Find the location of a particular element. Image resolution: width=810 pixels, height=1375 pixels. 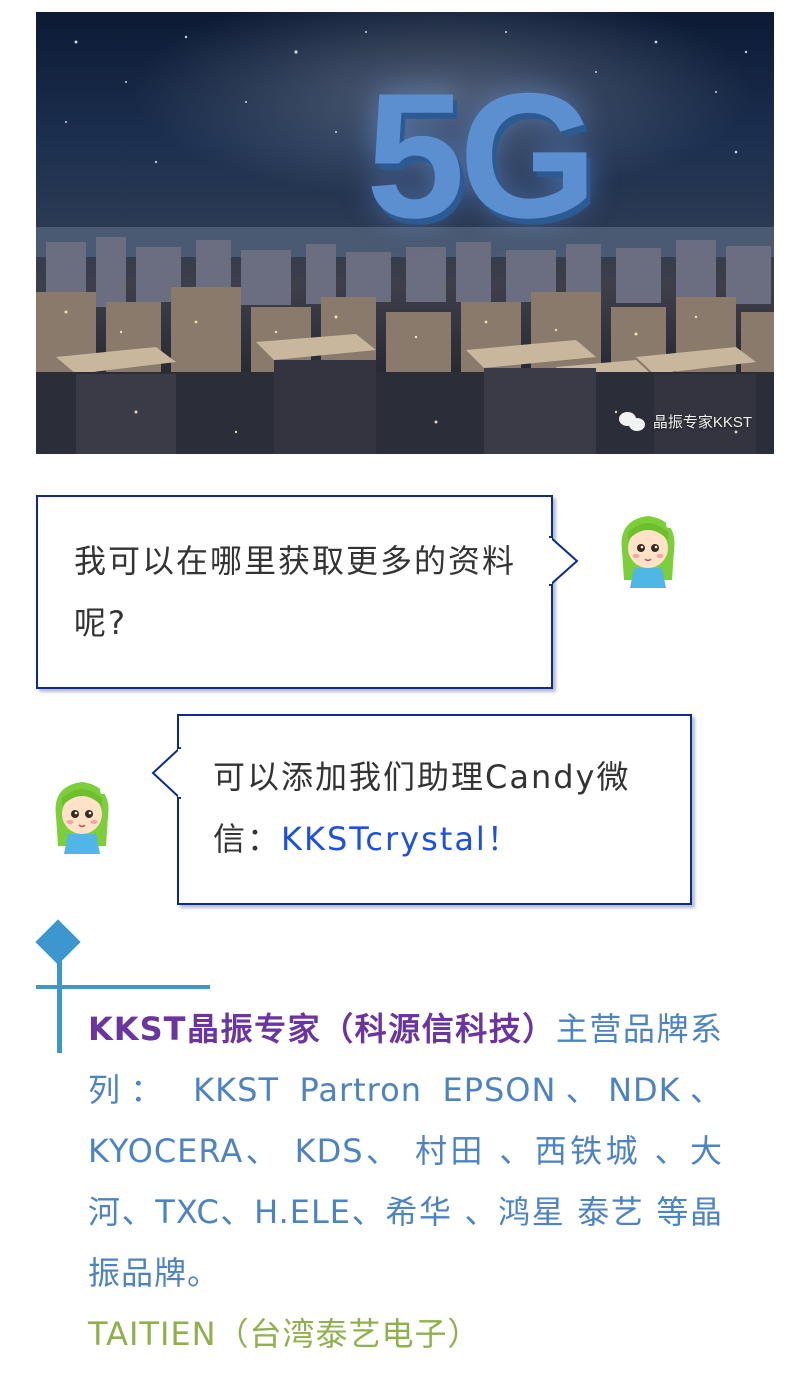

question-text: 我可以在哪里获取更多的资料呢? is located at coordinates (295, 592).